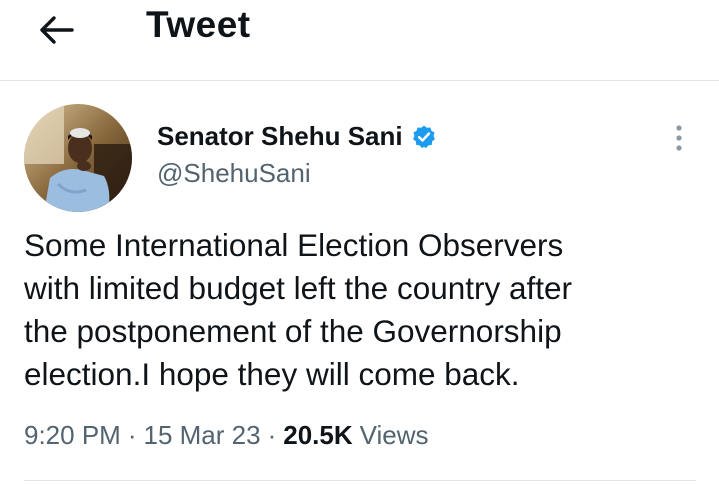 The image size is (719, 484). What do you see at coordinates (280, 136) in the screenshot?
I see `author-name: Senator Shehu Sani` at bounding box center [280, 136].